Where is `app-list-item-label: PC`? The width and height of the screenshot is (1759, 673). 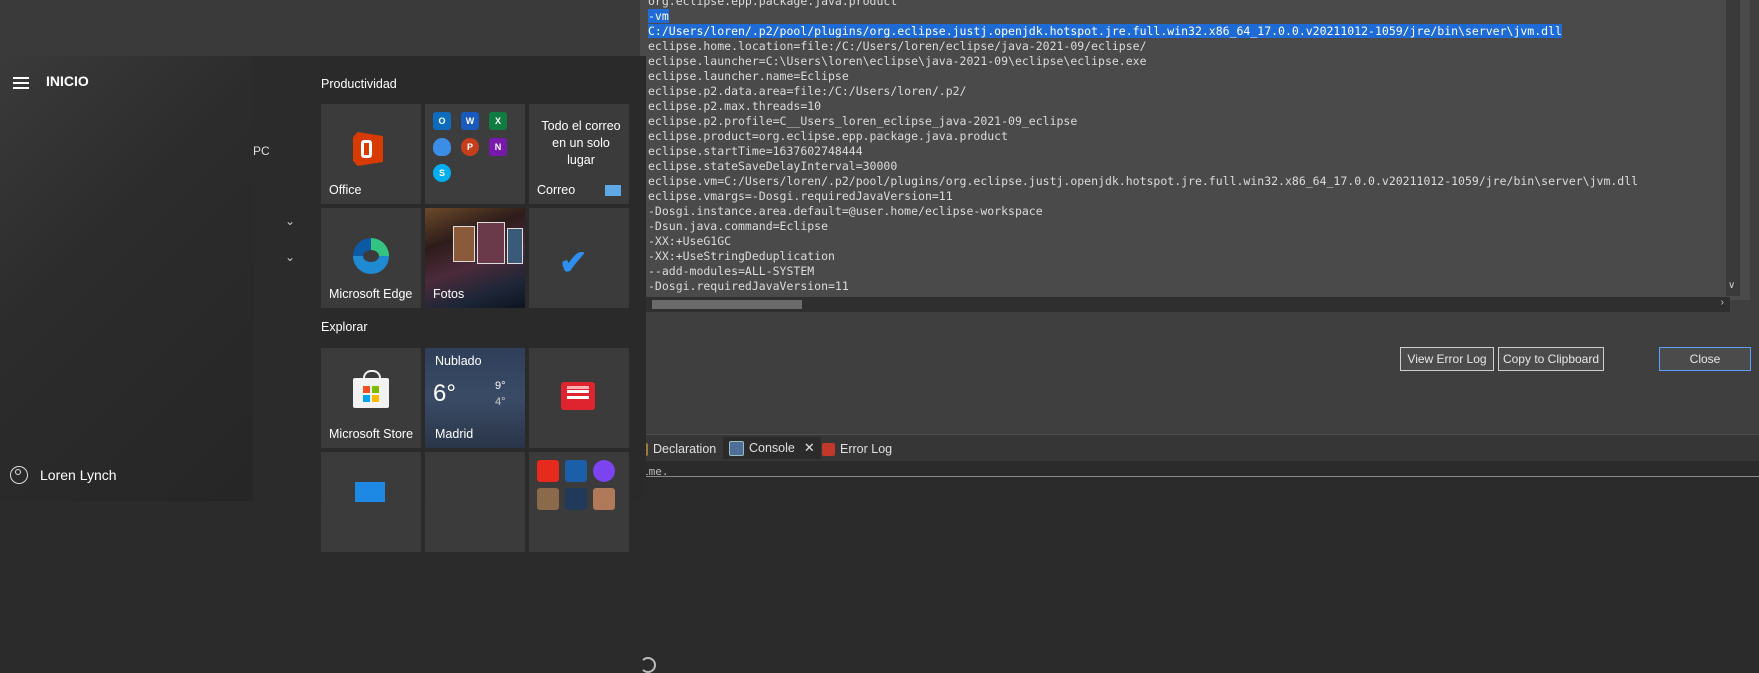 app-list-item-label: PC is located at coordinates (261, 151).